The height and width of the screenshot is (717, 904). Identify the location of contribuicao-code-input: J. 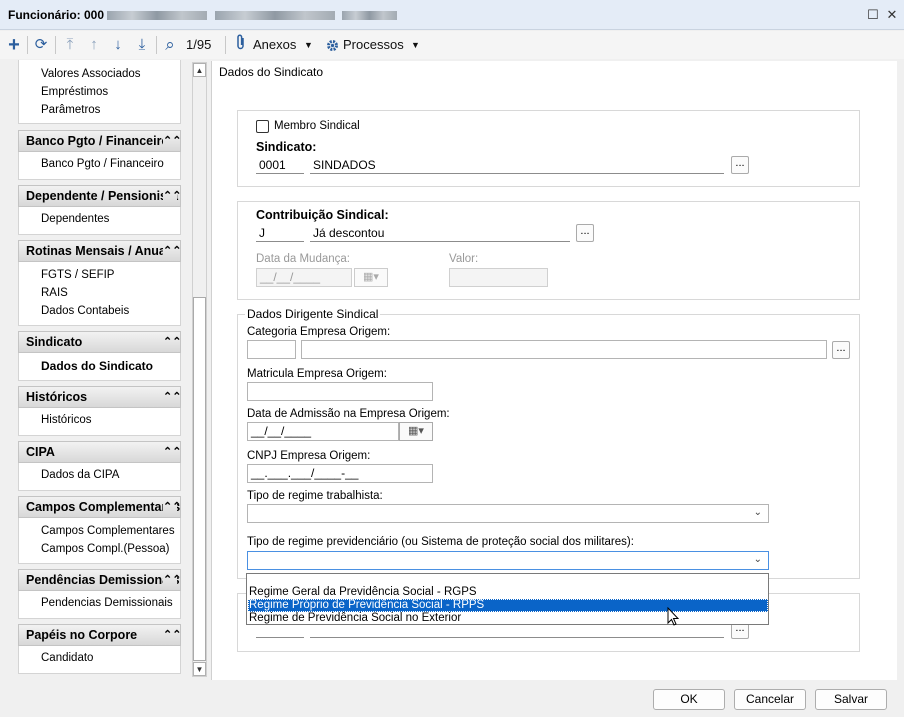
(280, 233).